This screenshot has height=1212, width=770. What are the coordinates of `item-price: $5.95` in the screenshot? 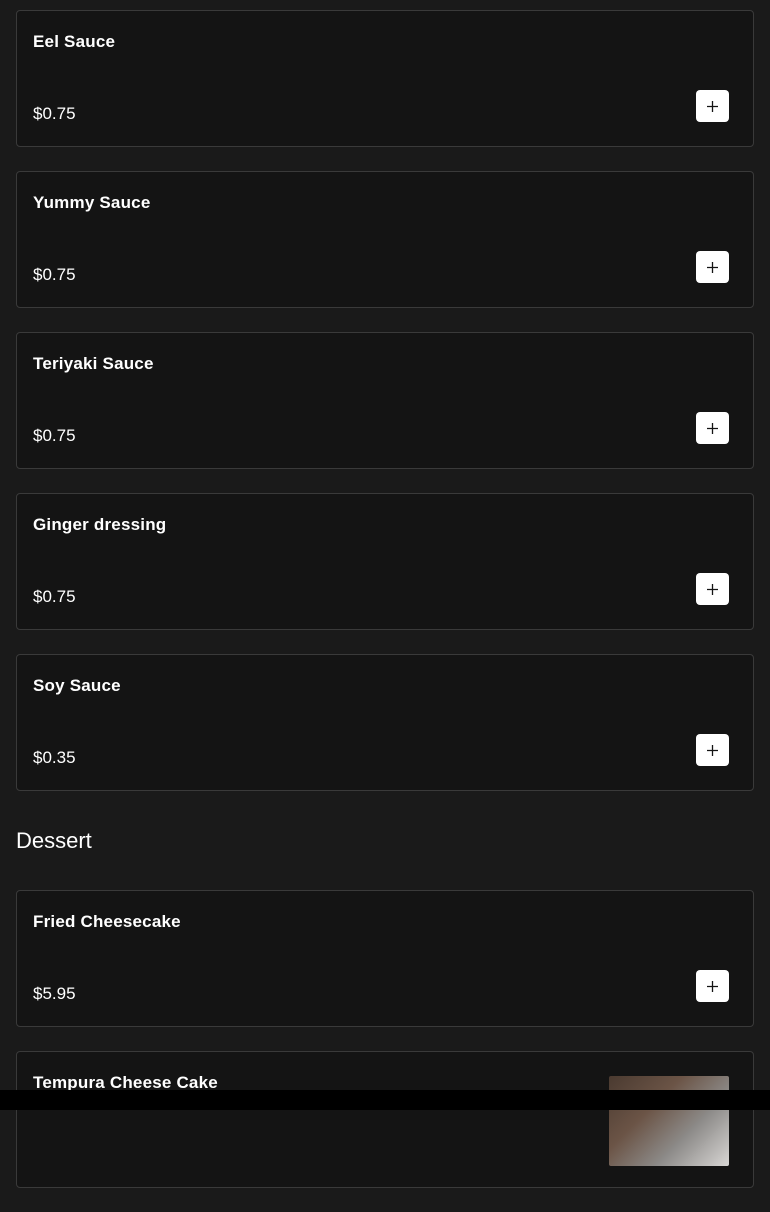 It's located at (54, 993).